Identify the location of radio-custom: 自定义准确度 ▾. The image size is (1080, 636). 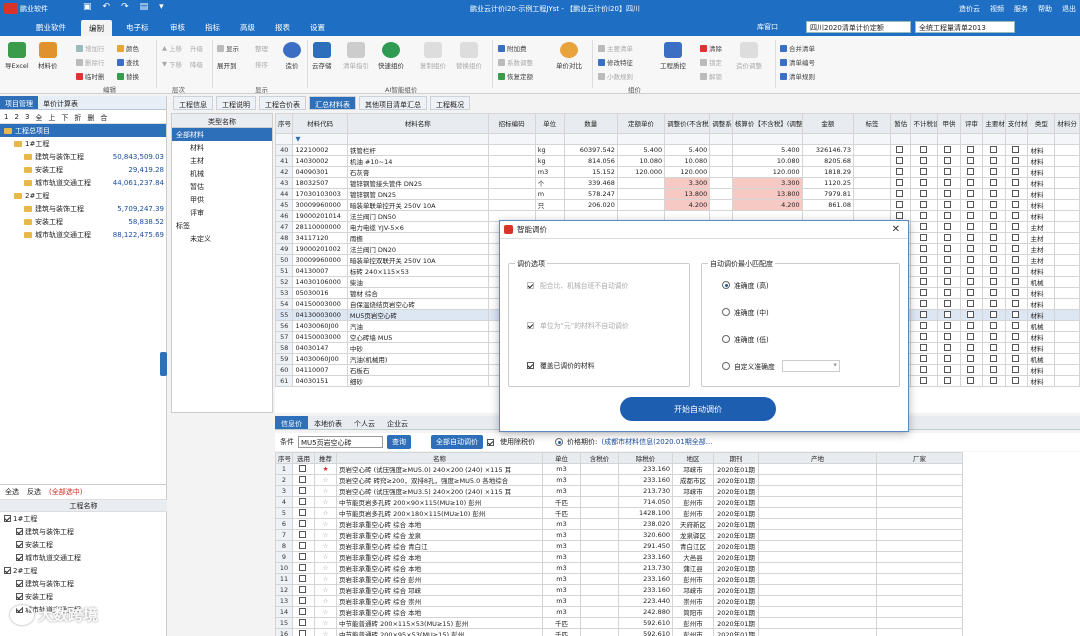
(781, 366).